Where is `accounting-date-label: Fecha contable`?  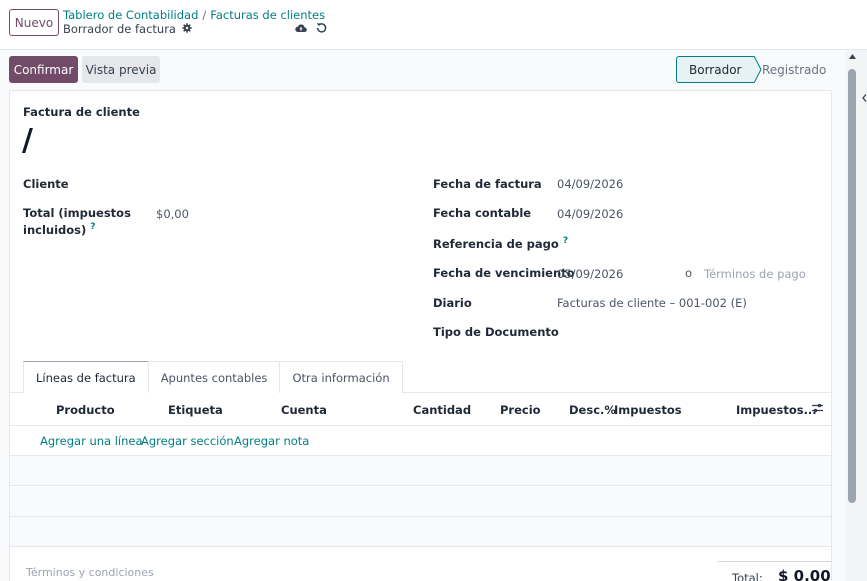 accounting-date-label: Fecha contable is located at coordinates (482, 213).